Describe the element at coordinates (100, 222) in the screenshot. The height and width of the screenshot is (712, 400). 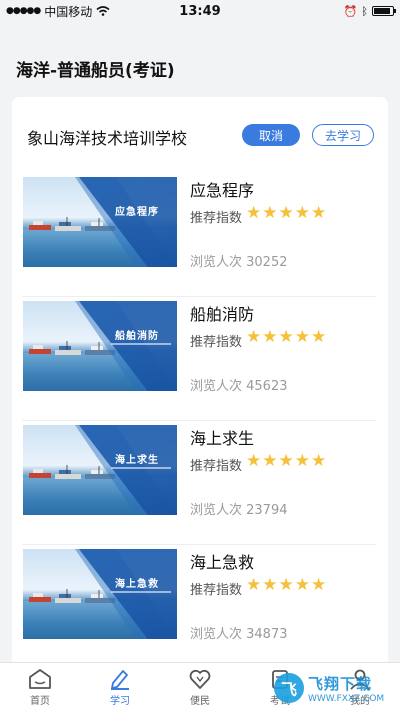
I see `course-thumbnail: 应急程序` at that location.